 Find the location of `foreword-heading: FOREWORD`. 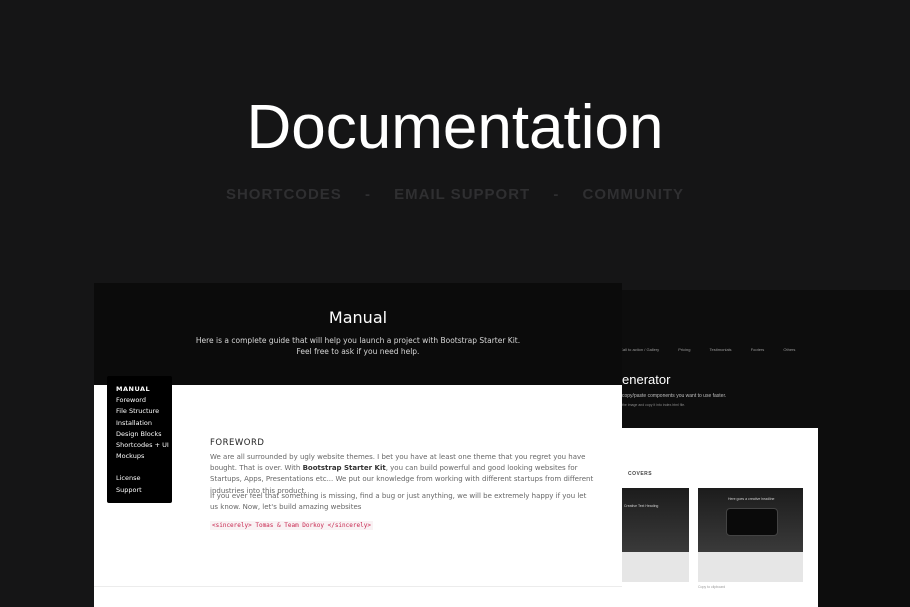

foreword-heading: FOREWORD is located at coordinates (237, 443).